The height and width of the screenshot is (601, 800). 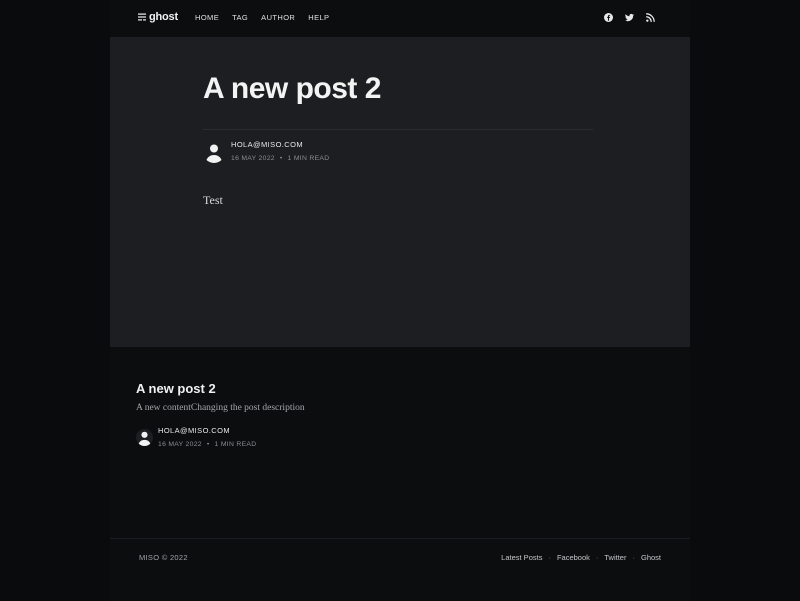 I want to click on read-time: 1 MIN READ, so click(x=308, y=158).